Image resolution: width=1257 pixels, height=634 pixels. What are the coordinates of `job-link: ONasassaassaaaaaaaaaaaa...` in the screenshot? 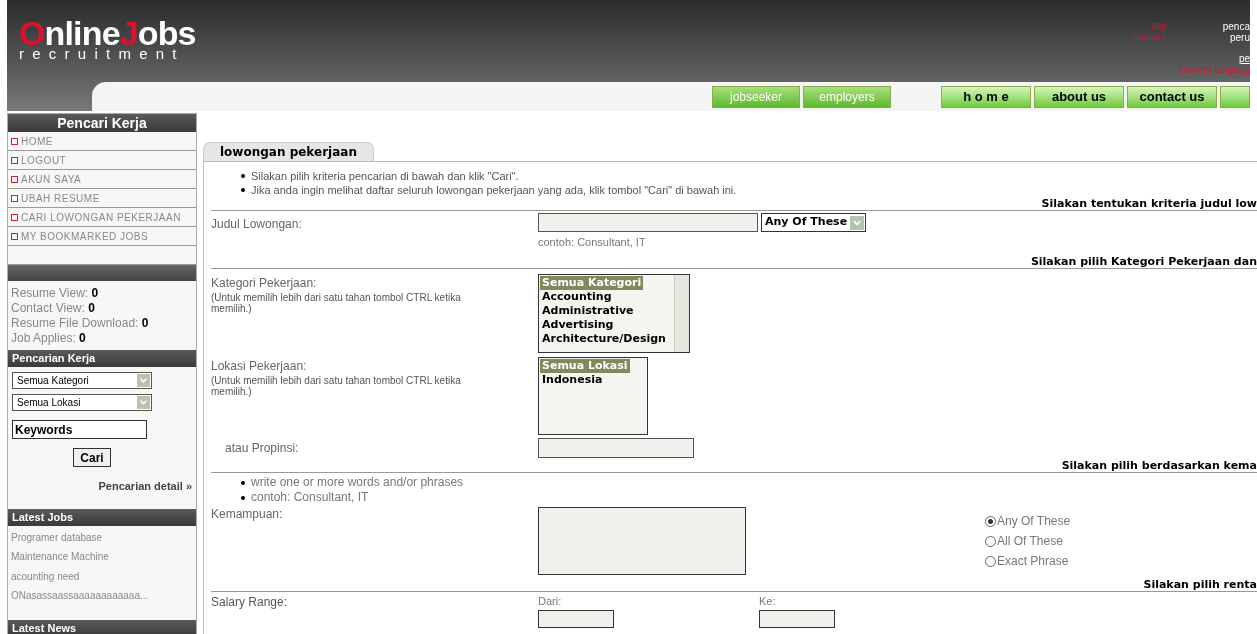 It's located at (102, 596).